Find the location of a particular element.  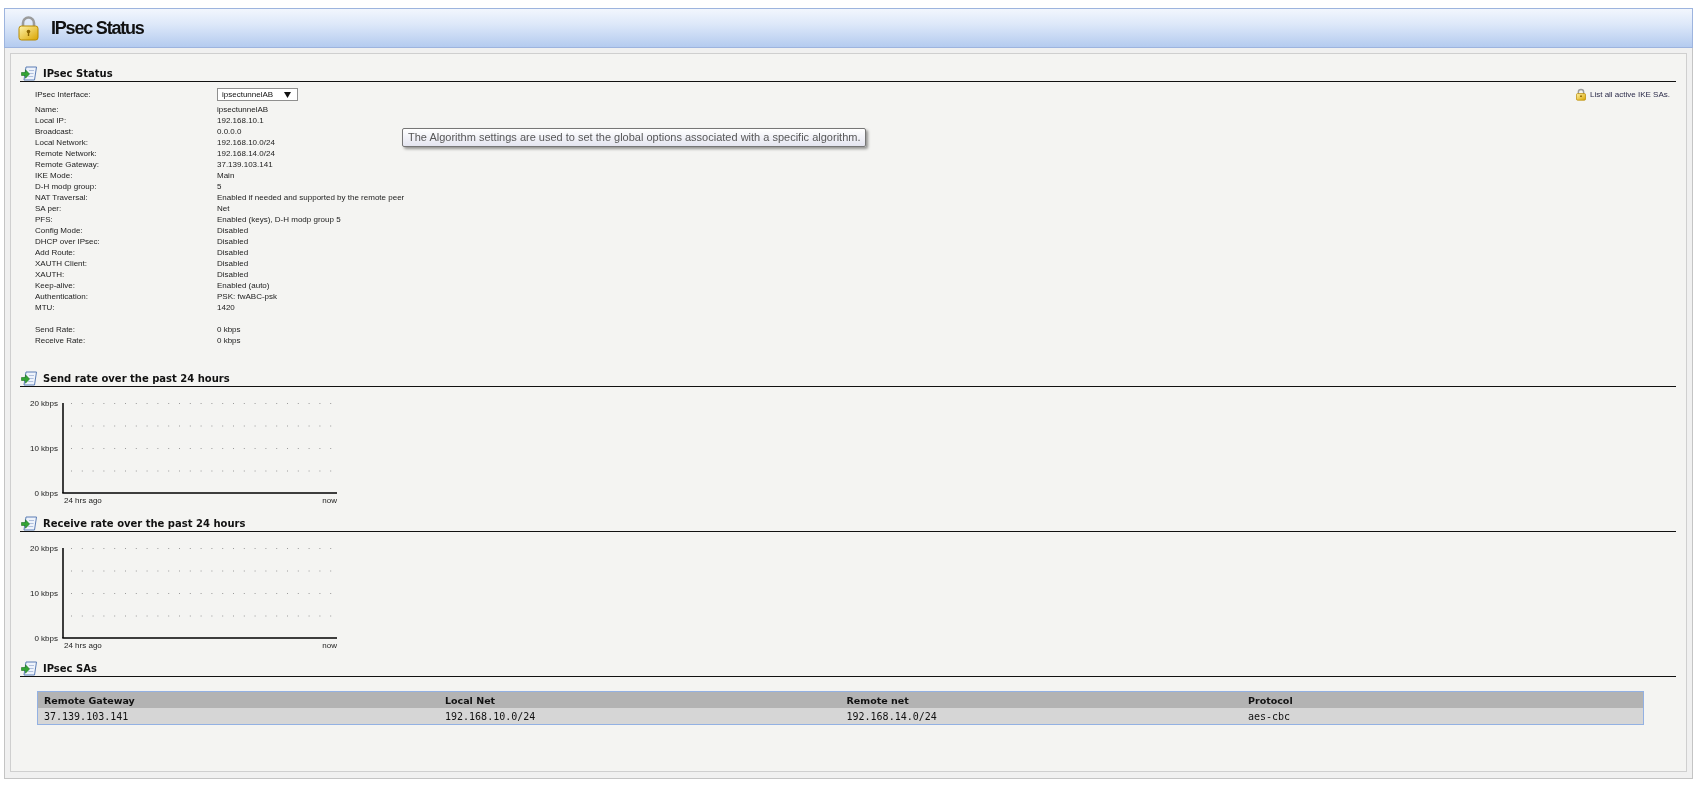

field-value: Main is located at coordinates (226, 175).